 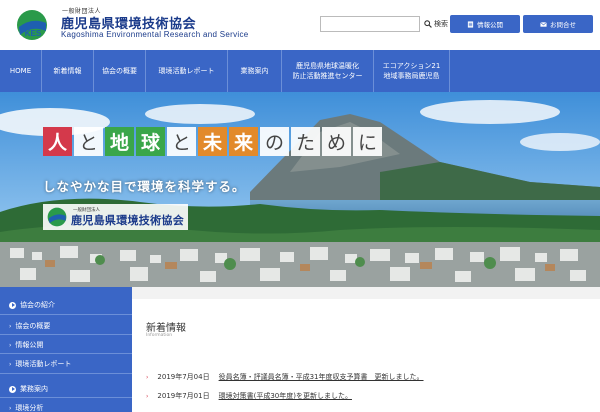 I want to click on contact-button: お問合せ, so click(x=558, y=24).